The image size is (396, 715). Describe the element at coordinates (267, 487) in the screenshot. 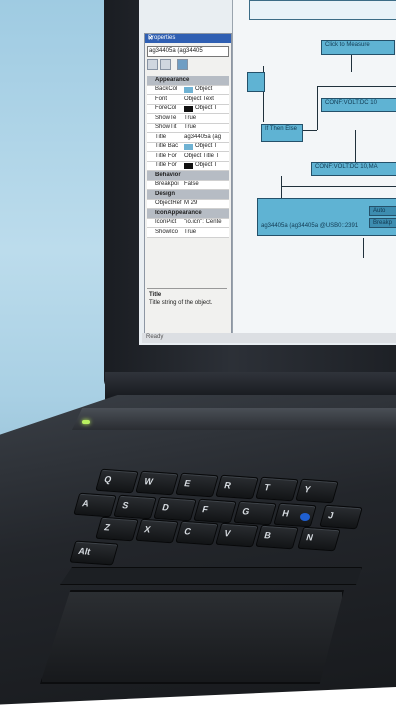

I see `key-label: T` at that location.